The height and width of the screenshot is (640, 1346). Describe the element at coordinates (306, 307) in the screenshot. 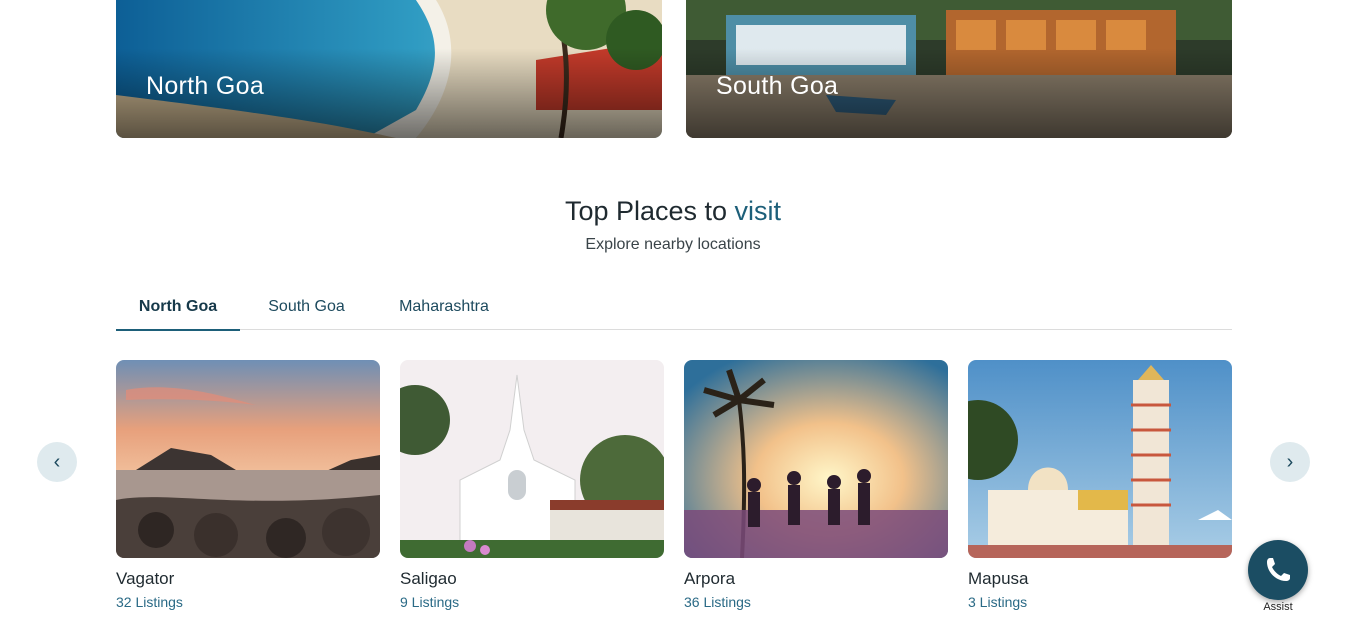

I see `tab-south-goa: South Goa` at that location.